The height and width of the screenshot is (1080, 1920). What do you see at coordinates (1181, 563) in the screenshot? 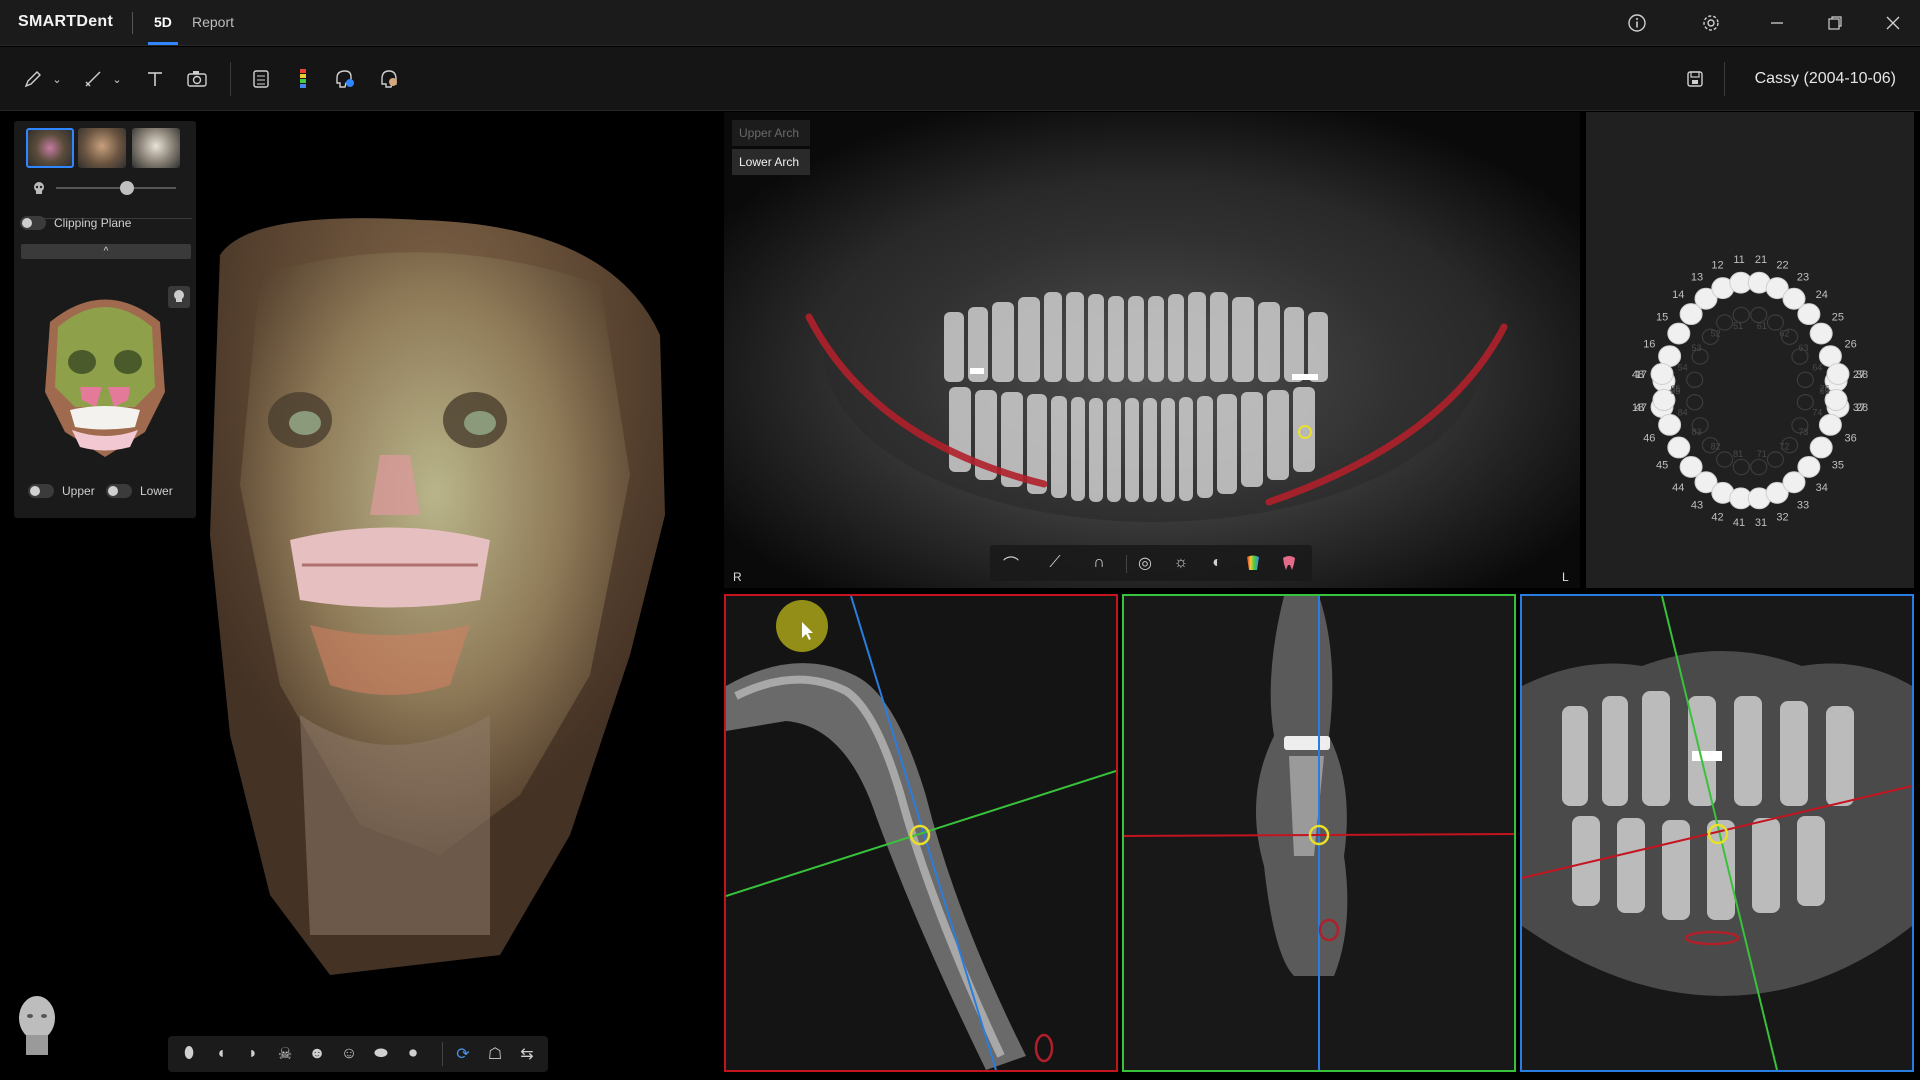
I see `brightness-icon: ☼` at bounding box center [1181, 563].